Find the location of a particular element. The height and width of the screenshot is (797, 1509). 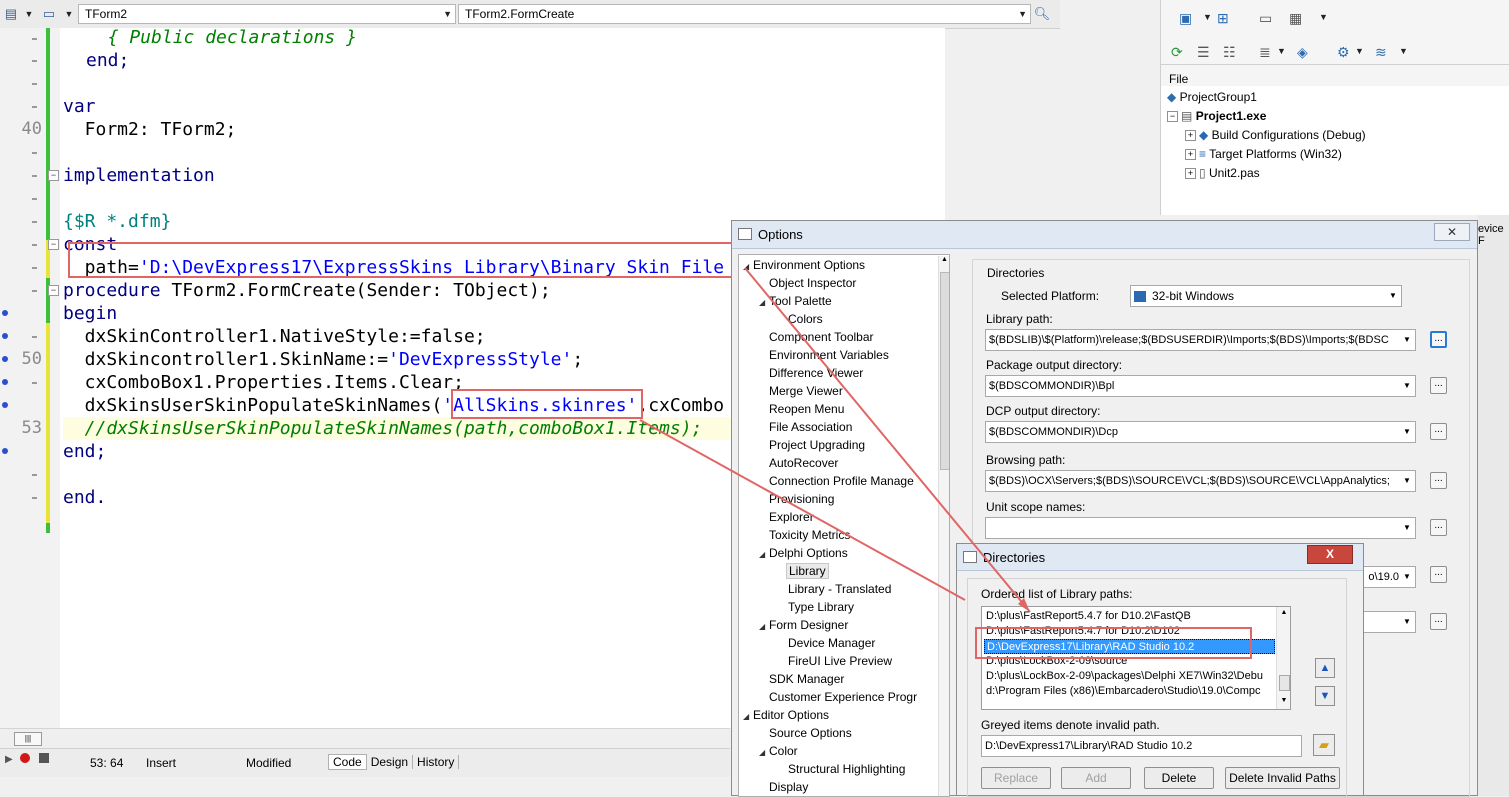

play-icon: ▶ is located at coordinates (9, 759).